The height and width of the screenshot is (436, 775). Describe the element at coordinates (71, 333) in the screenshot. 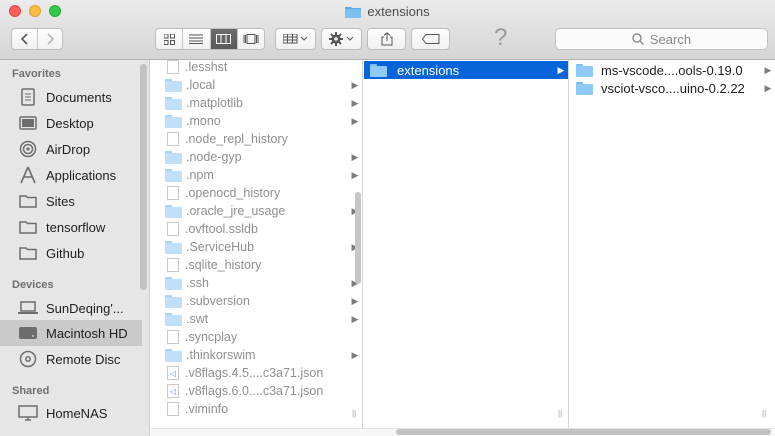

I see `sidebar-item-macintosh-hd: Macintosh HD` at that location.